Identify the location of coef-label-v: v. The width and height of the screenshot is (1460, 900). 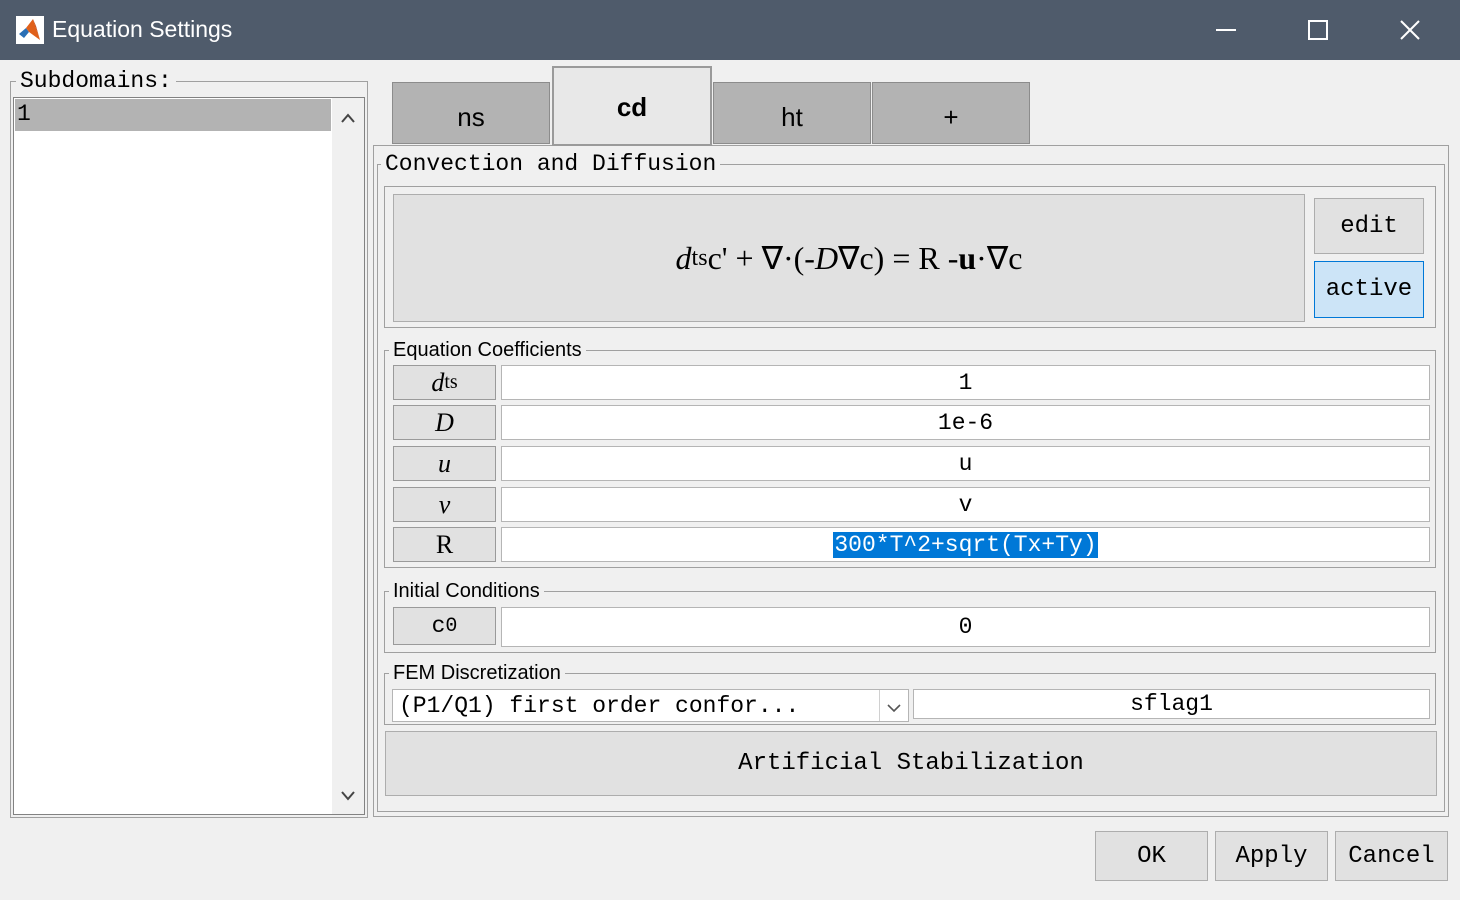
(444, 504).